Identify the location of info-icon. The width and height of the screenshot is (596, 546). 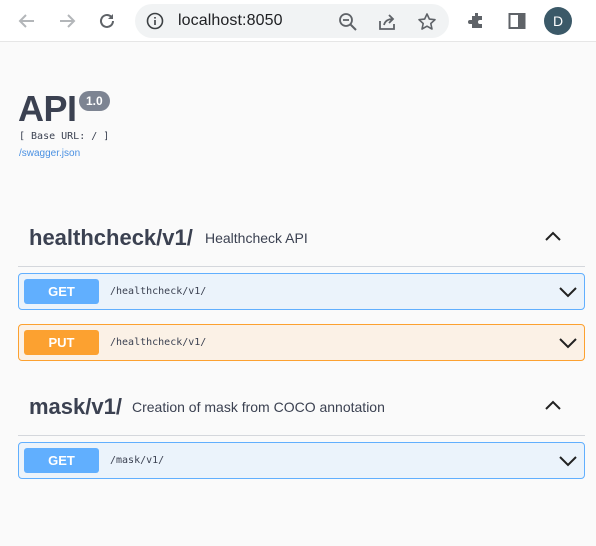
(155, 21).